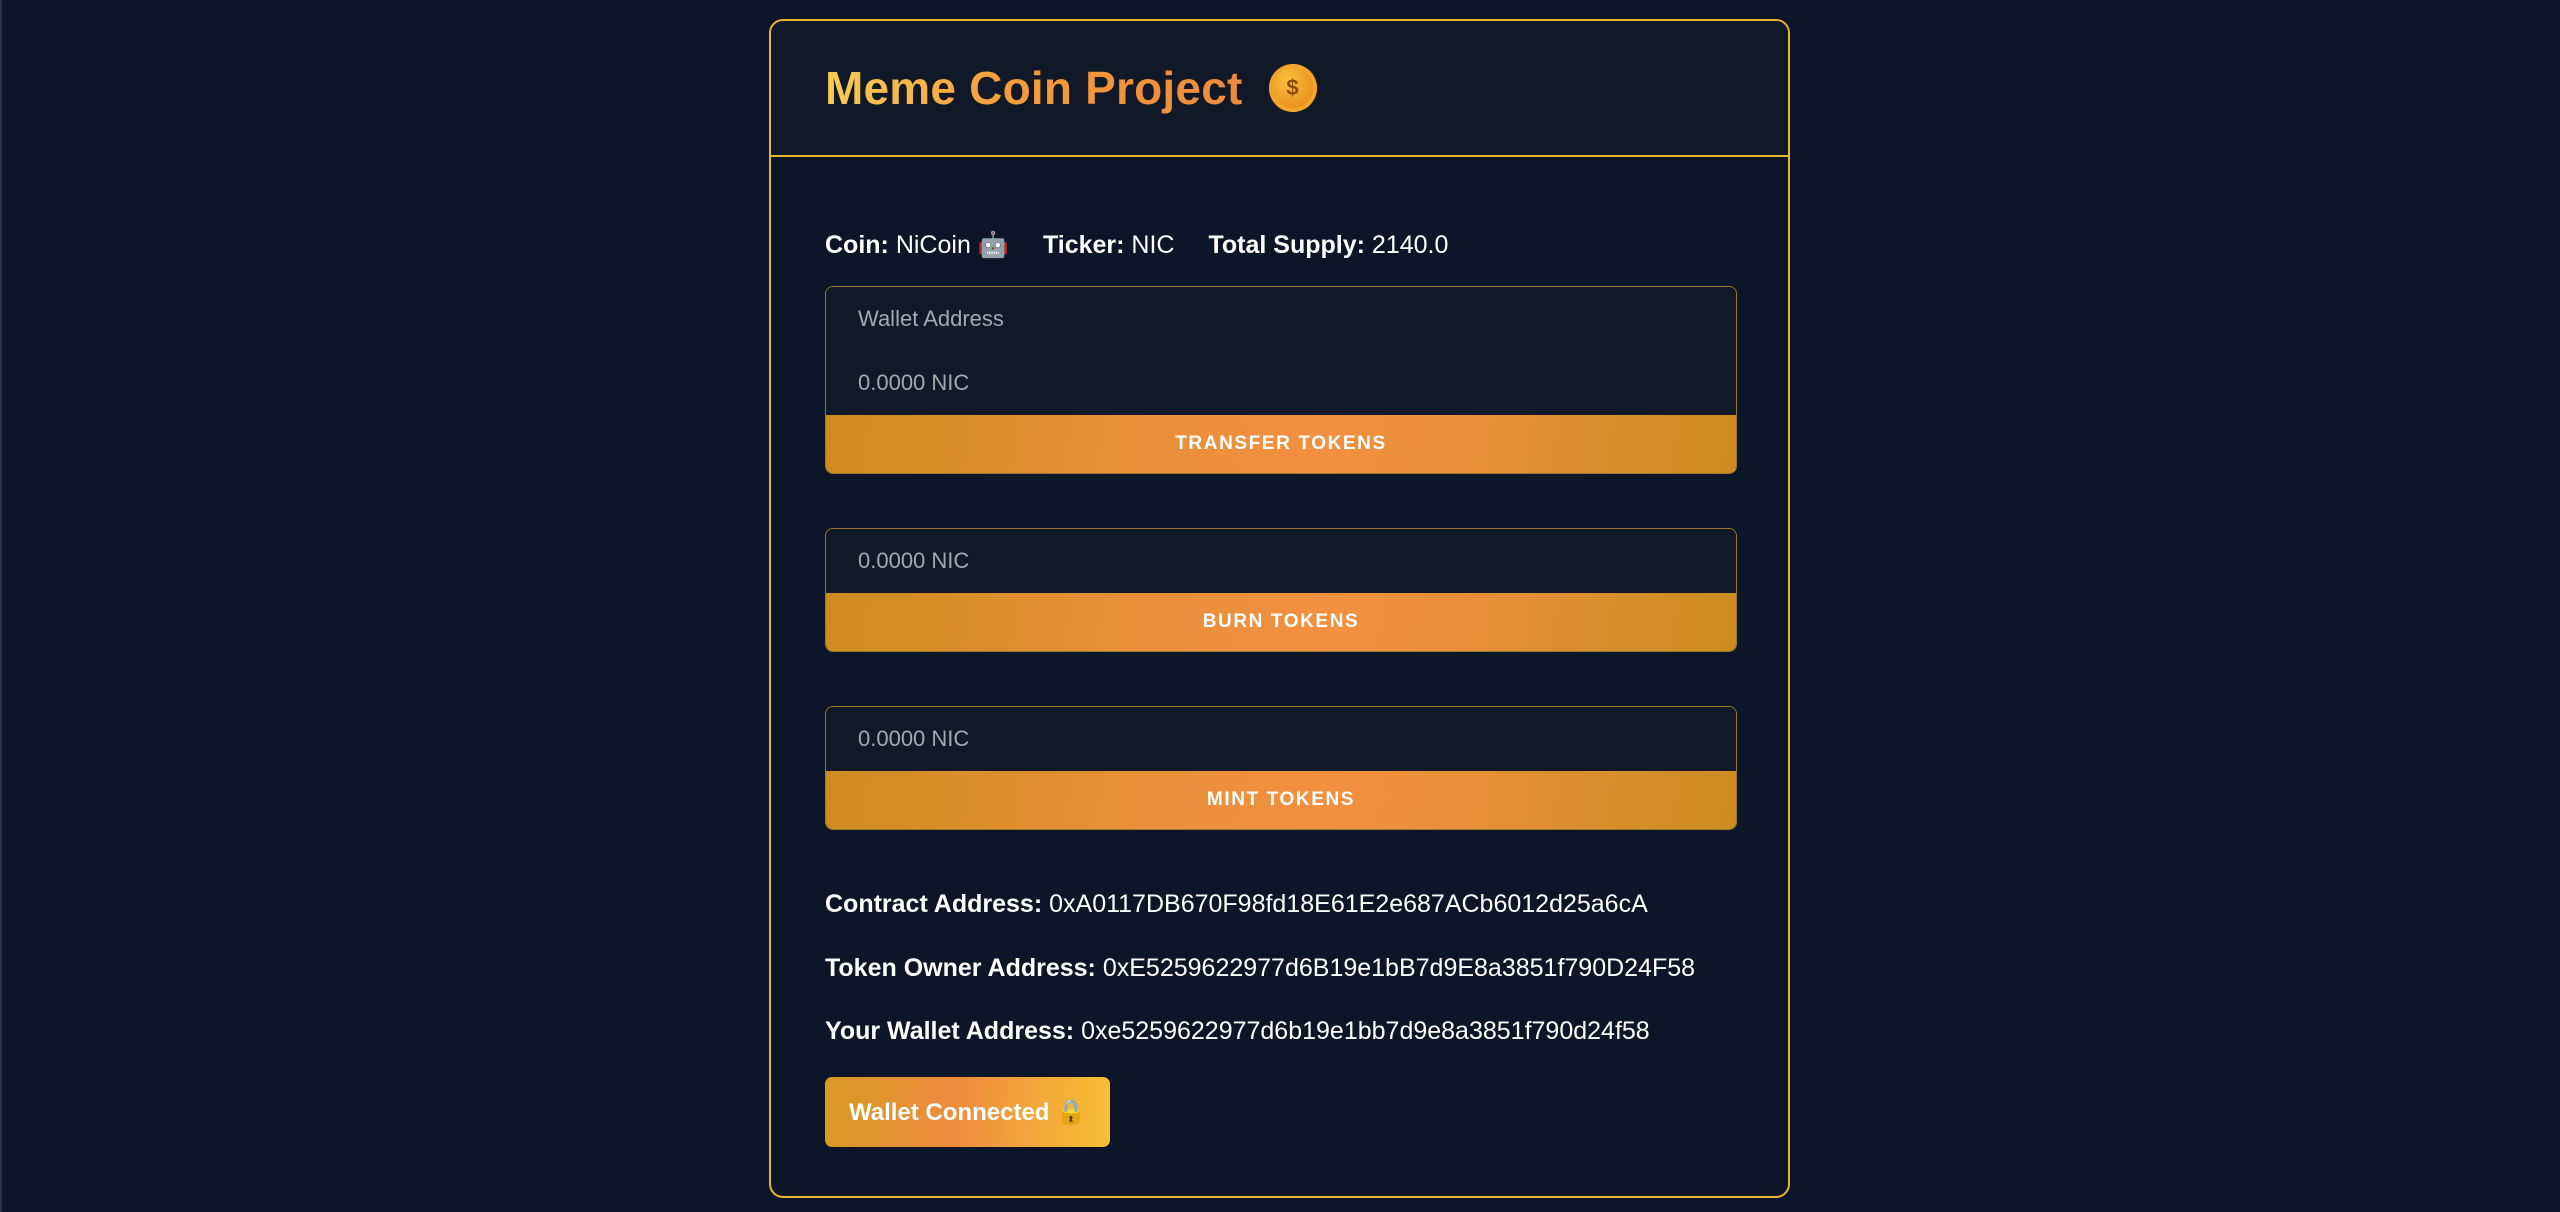  I want to click on mint-tokens-button: MINT TOKENS, so click(1281, 800).